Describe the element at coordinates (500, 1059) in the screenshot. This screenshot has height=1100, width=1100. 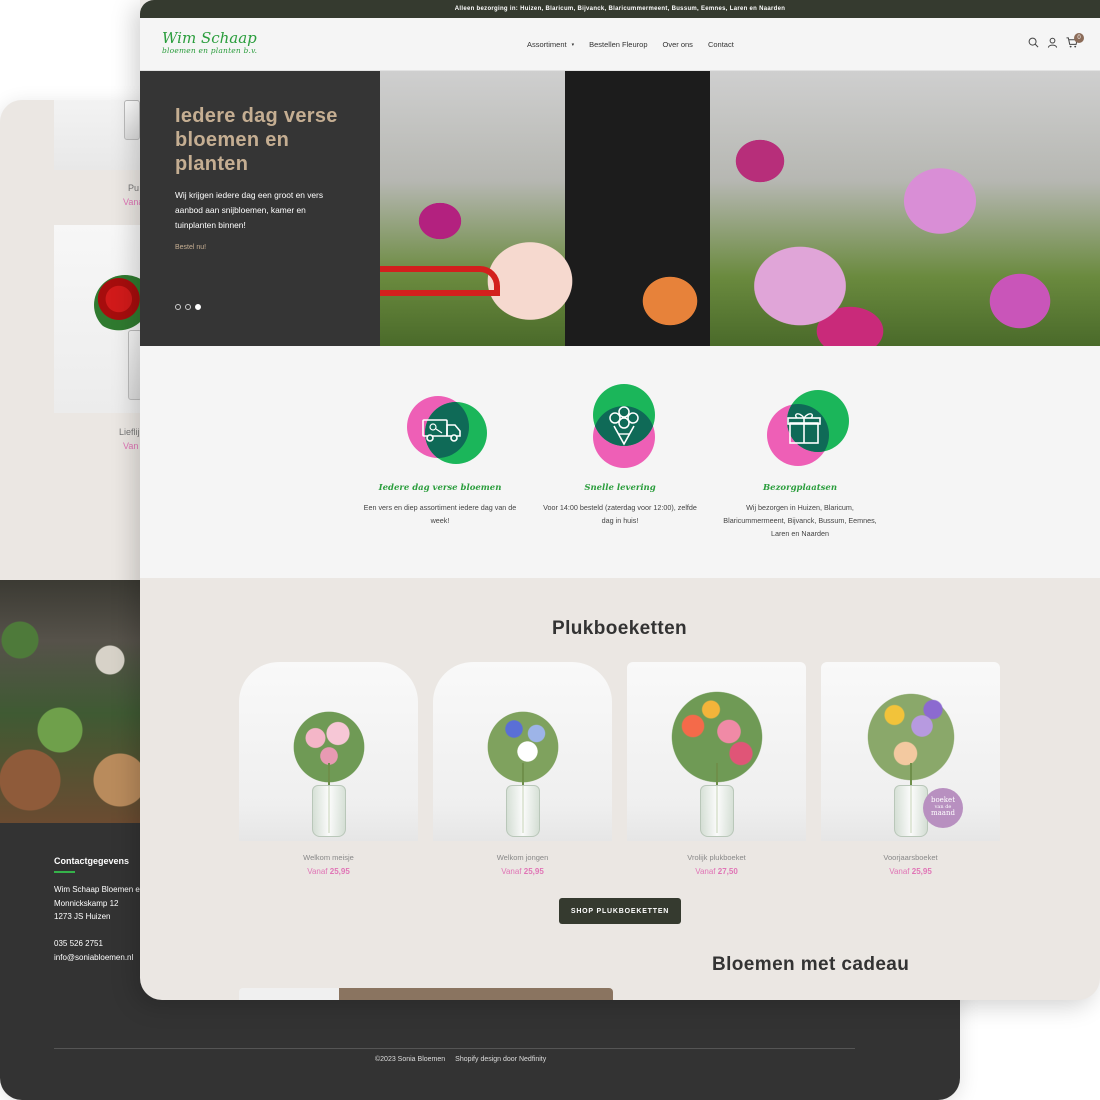
I see `credits-link: Shopify design door Nedfinity` at that location.